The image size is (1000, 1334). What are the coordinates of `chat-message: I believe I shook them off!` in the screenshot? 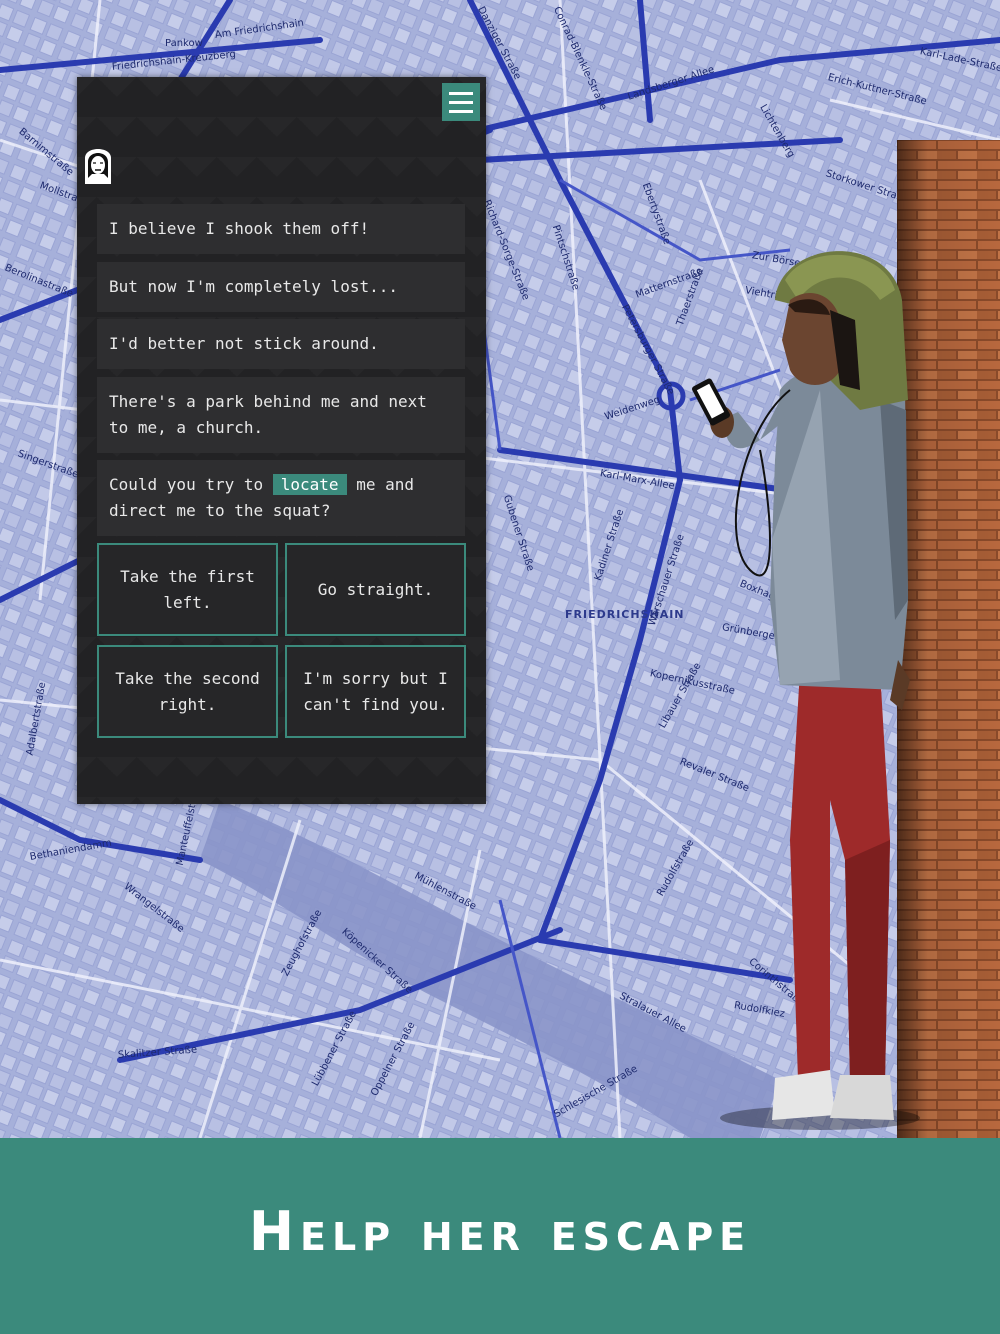 It's located at (281, 229).